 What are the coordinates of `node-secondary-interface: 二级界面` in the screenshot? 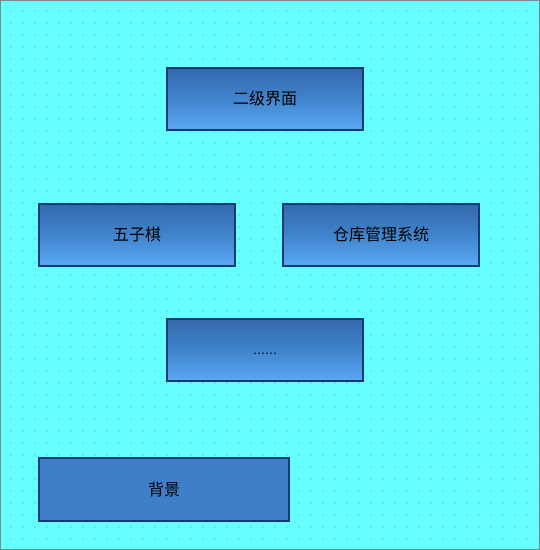 It's located at (265, 99).